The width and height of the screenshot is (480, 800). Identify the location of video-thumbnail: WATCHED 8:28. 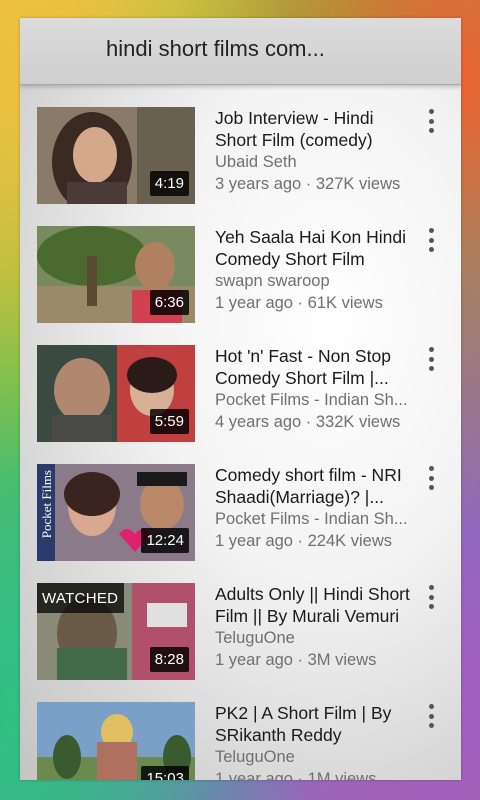
(116, 631).